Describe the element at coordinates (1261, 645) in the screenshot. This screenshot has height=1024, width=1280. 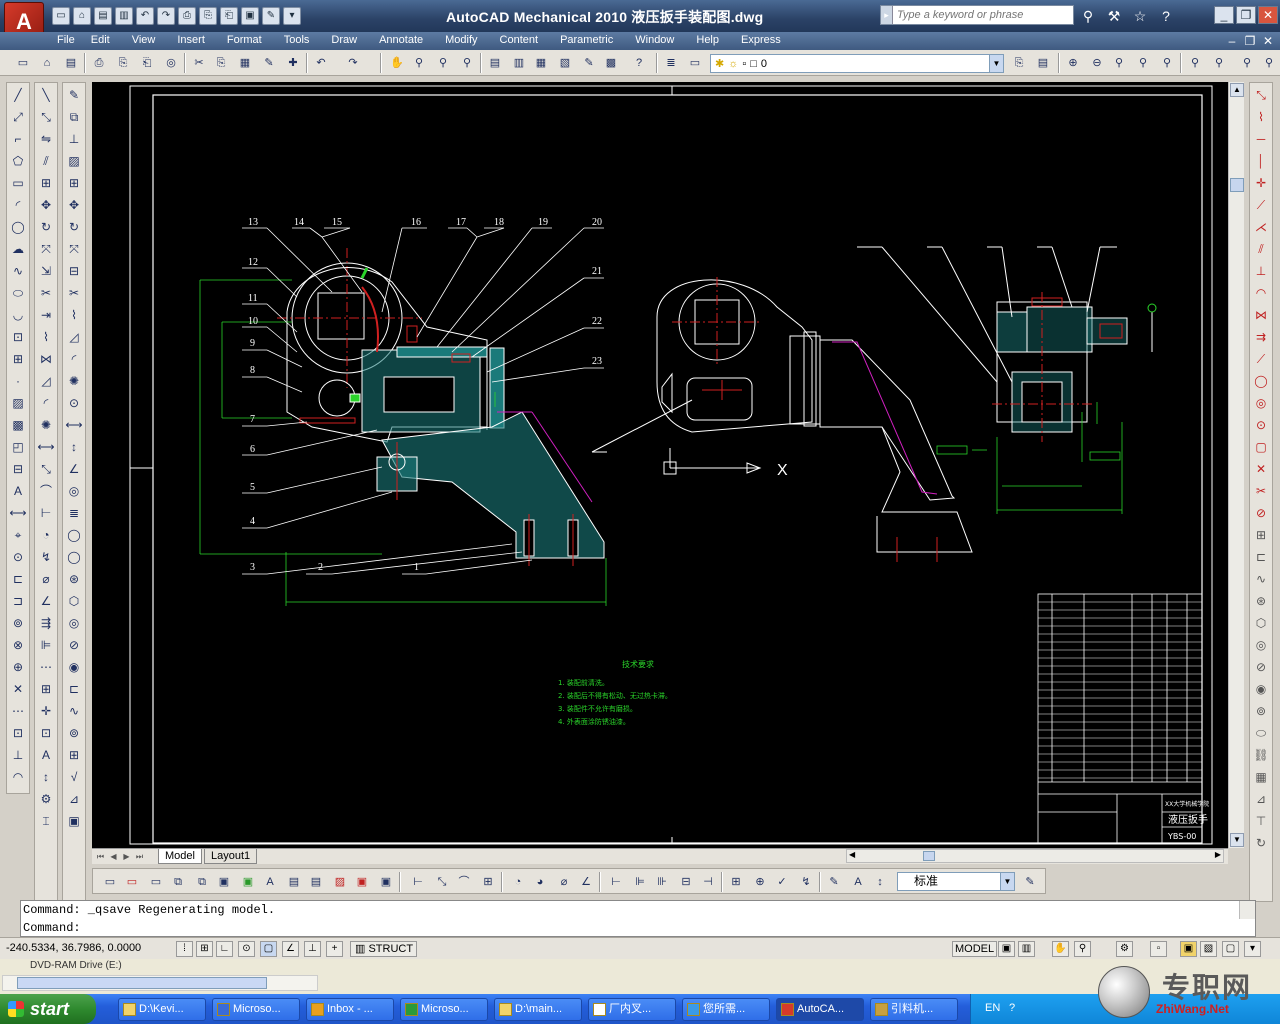
I see `washer-gen-icon: ◎` at that location.